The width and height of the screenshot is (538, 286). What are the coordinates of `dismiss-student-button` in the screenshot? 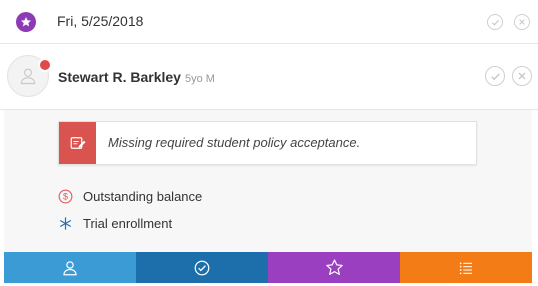 It's located at (522, 76).